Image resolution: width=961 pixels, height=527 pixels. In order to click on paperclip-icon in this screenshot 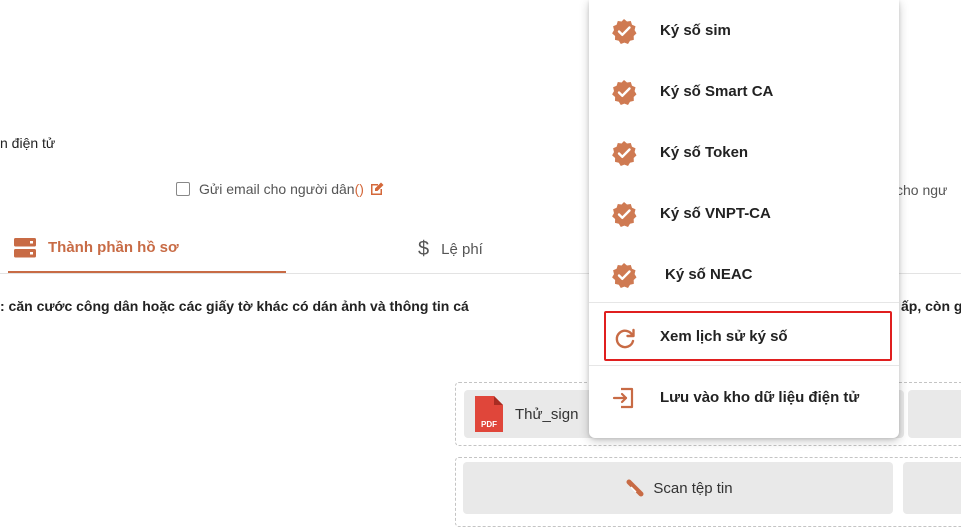, I will do `click(635, 488)`.